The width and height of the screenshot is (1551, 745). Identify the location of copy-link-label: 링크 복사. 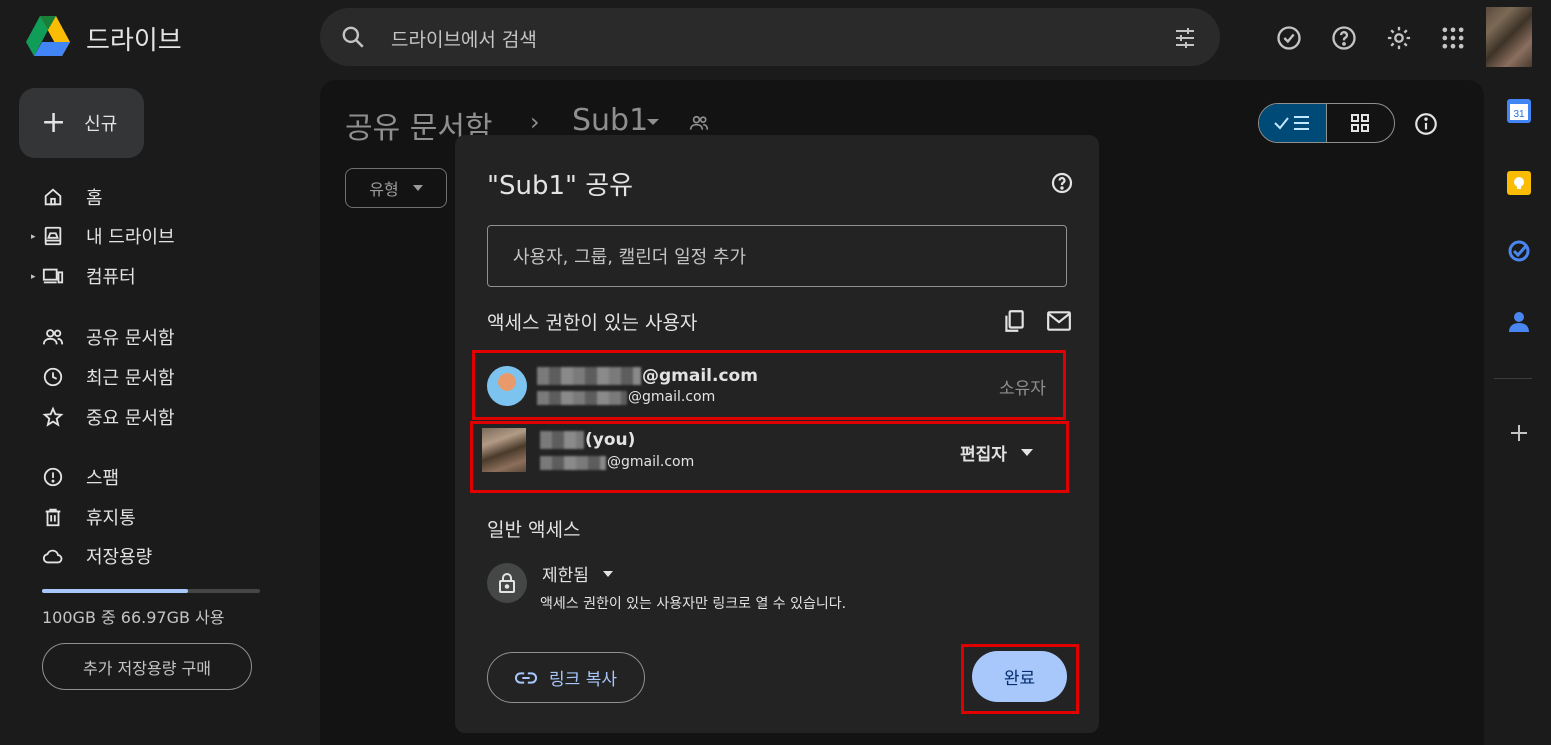
(583, 680).